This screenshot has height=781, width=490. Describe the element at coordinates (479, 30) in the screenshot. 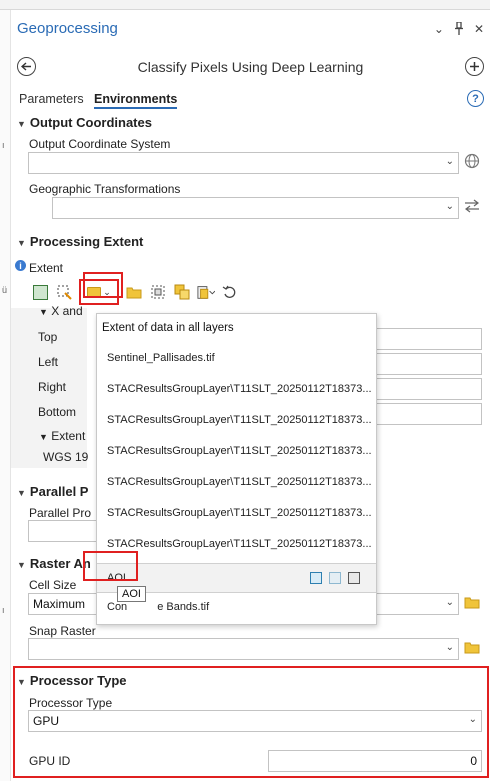

I see `close-icon: ✕` at that location.